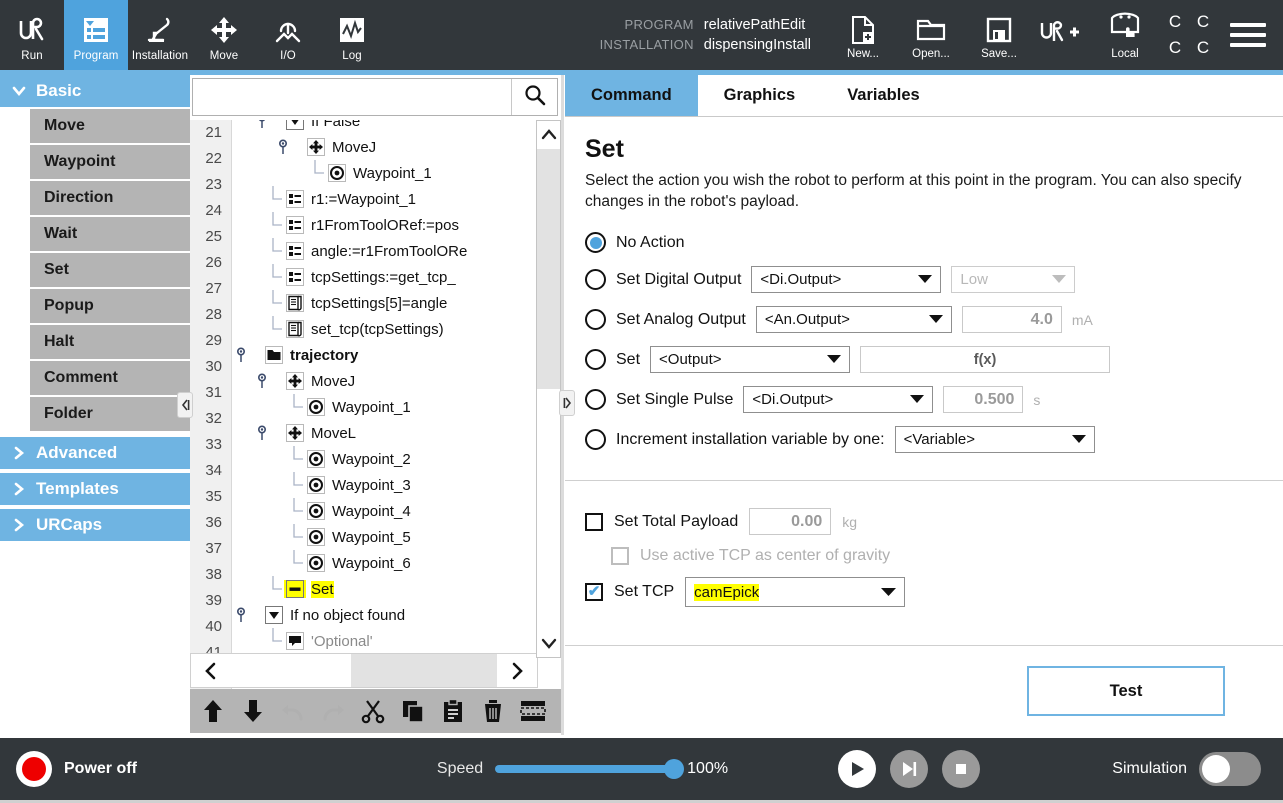 The width and height of the screenshot is (1283, 803). What do you see at coordinates (32, 35) in the screenshot?
I see `nav-tab-run: Run` at bounding box center [32, 35].